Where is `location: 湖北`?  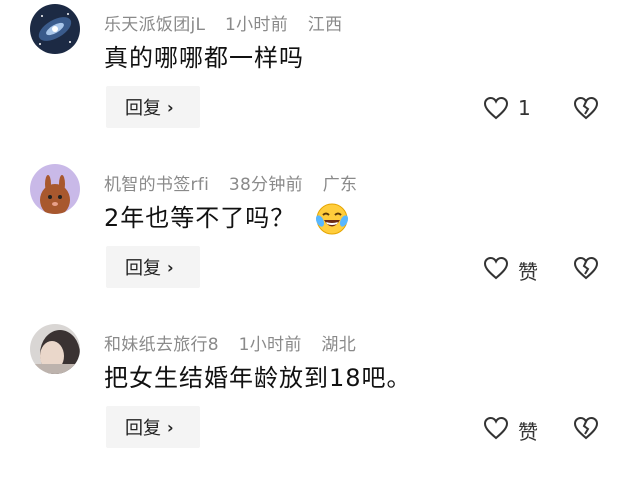
location: 湖北 is located at coordinates (338, 345).